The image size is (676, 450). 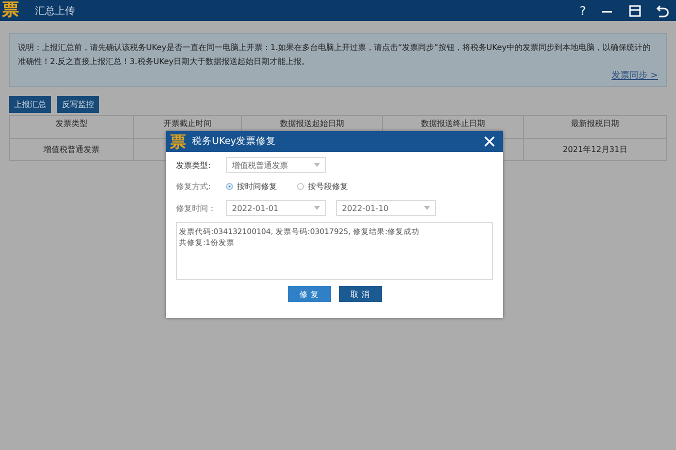 I want to click on field-label: 修复时间：, so click(x=196, y=208).